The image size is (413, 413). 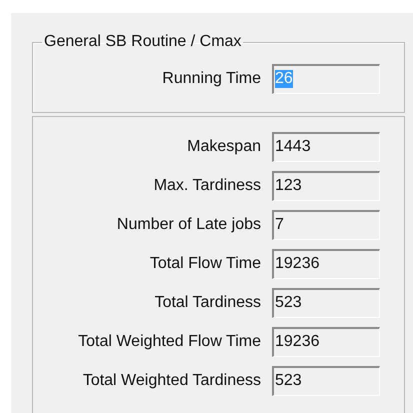 I want to click on field-label: Max. Tardiness, so click(x=207, y=185).